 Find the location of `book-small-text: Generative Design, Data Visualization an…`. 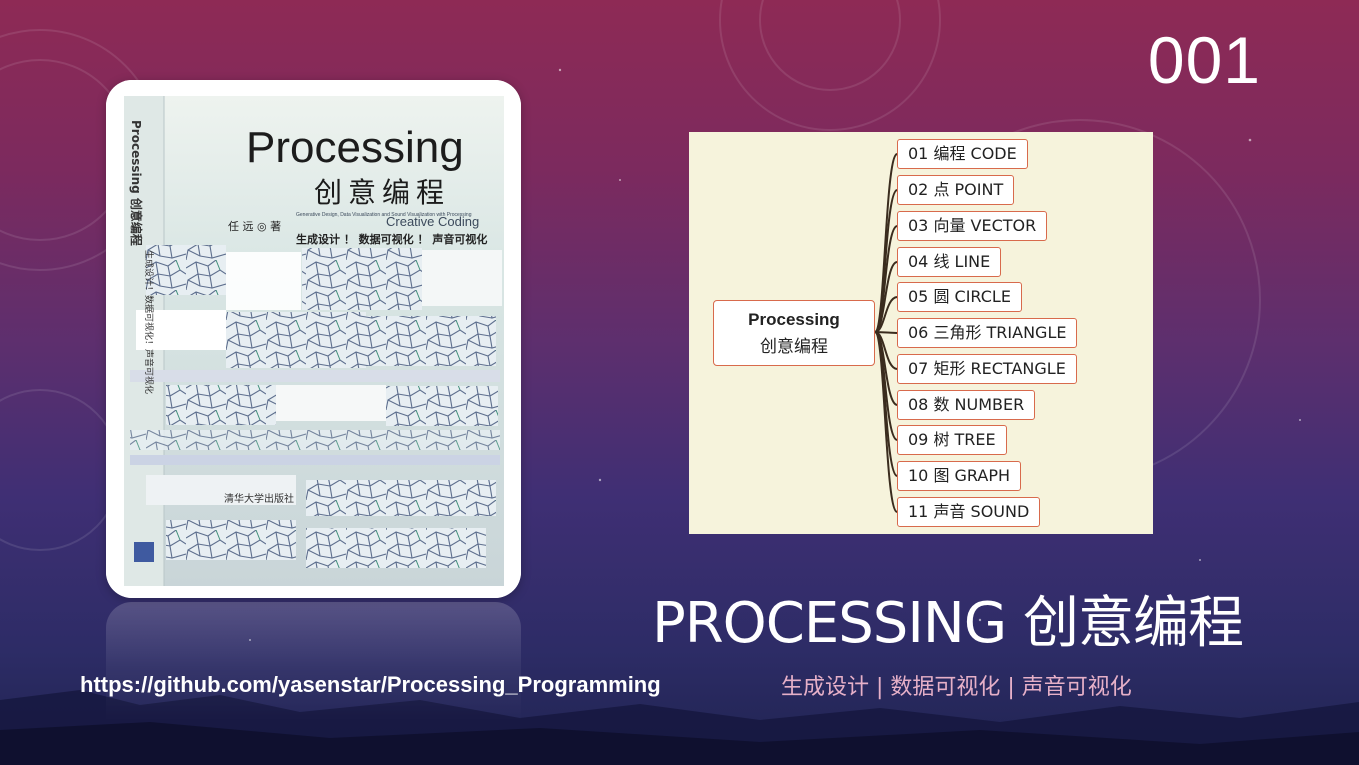

book-small-text: Generative Design, Data Visualization an… is located at coordinates (384, 215).